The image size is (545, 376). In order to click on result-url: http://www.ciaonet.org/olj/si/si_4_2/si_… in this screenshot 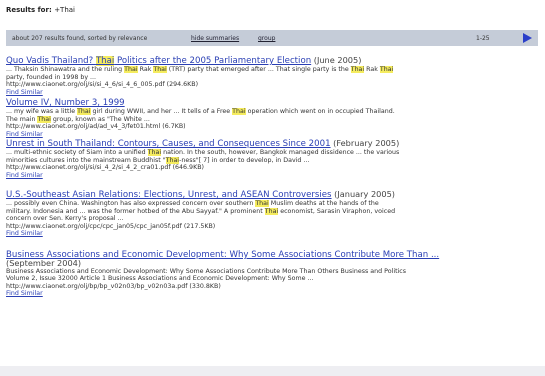, I will do `click(105, 168)`.